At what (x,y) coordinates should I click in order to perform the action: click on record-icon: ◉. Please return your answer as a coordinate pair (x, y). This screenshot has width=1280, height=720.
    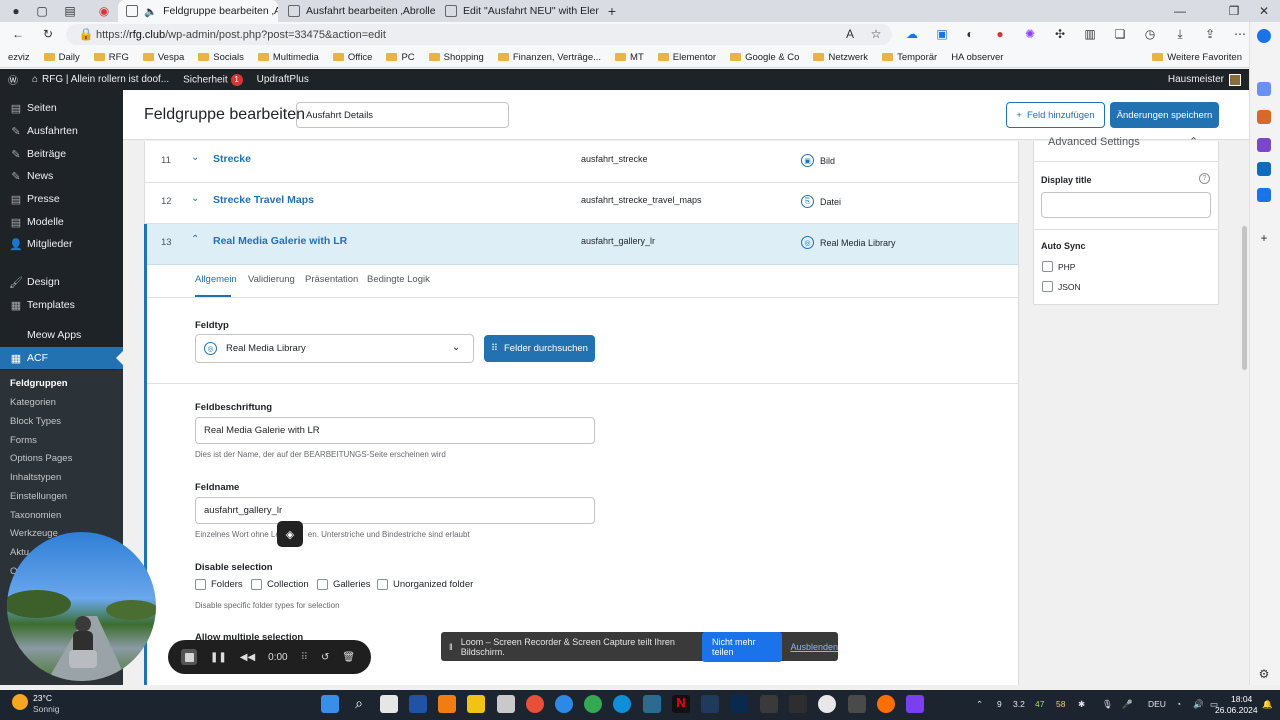
    Looking at the image, I should click on (104, 11).